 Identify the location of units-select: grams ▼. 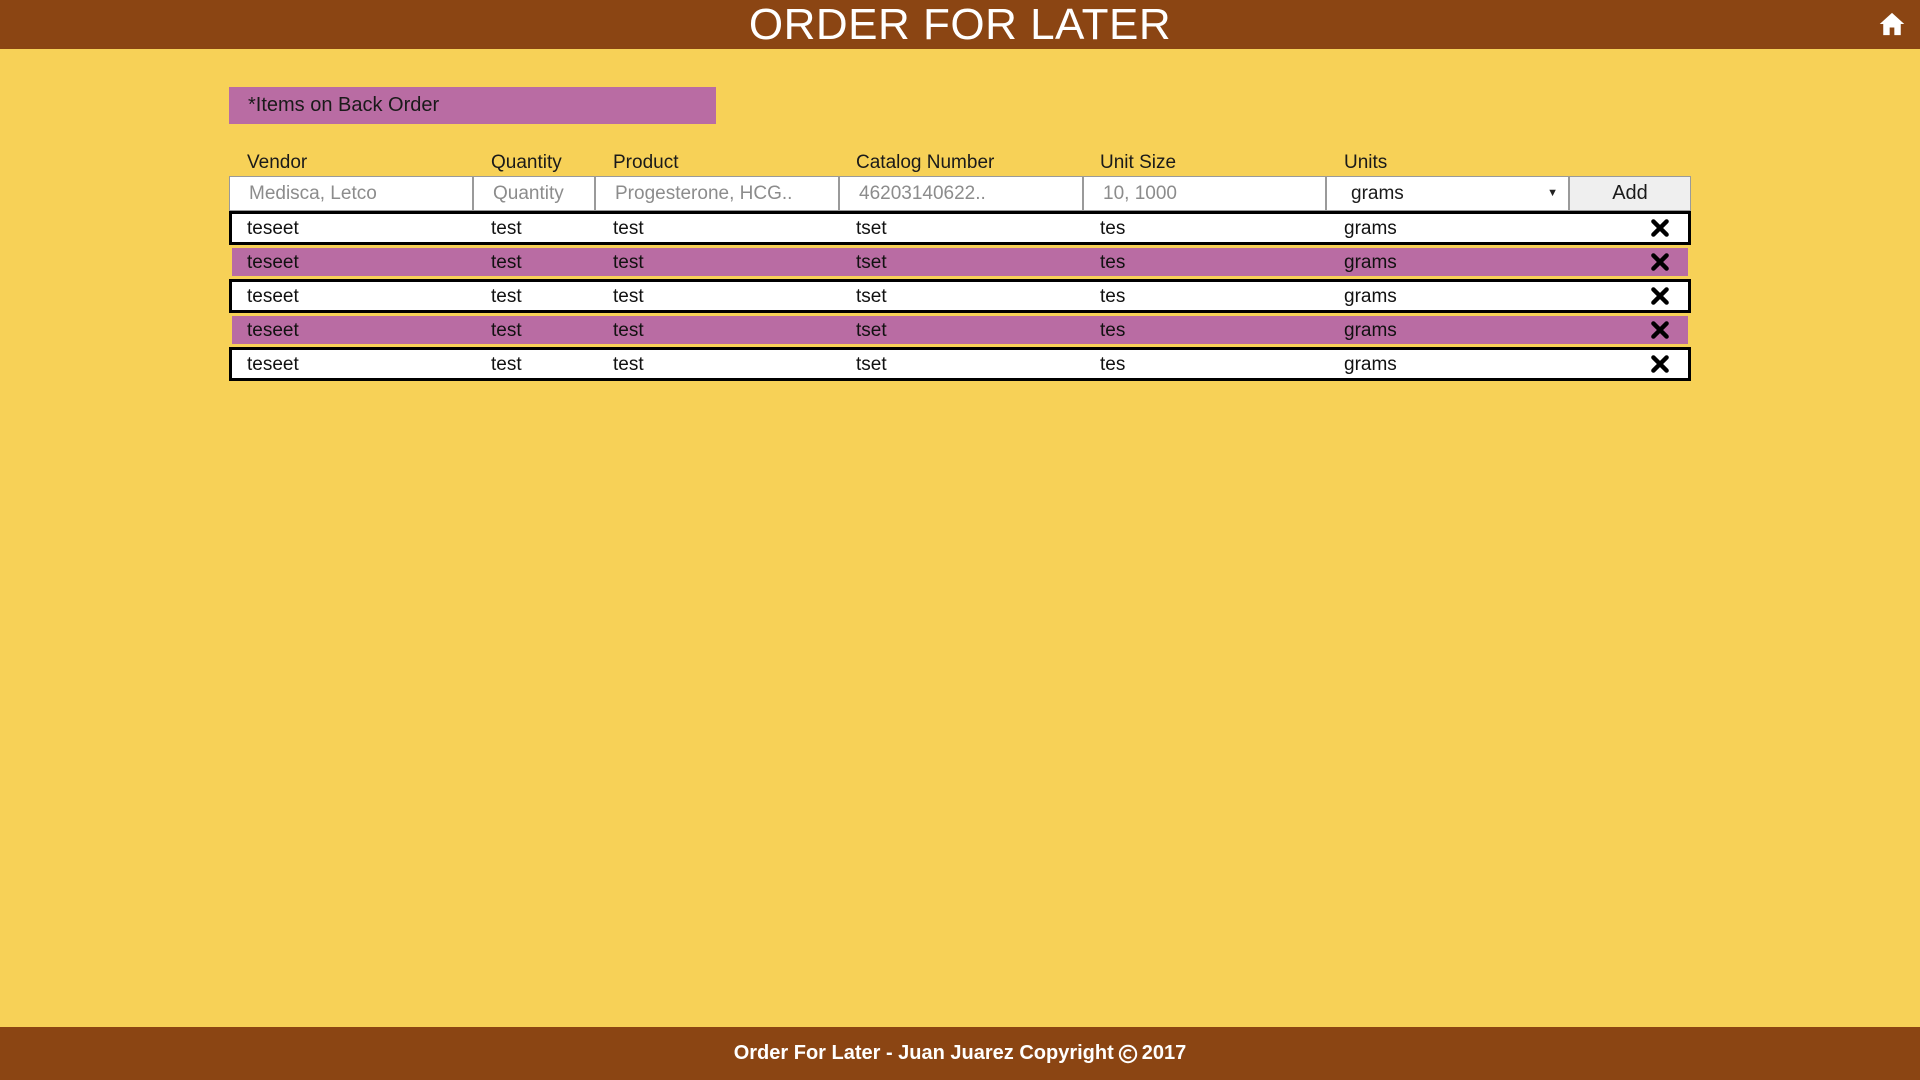
(1447, 193).